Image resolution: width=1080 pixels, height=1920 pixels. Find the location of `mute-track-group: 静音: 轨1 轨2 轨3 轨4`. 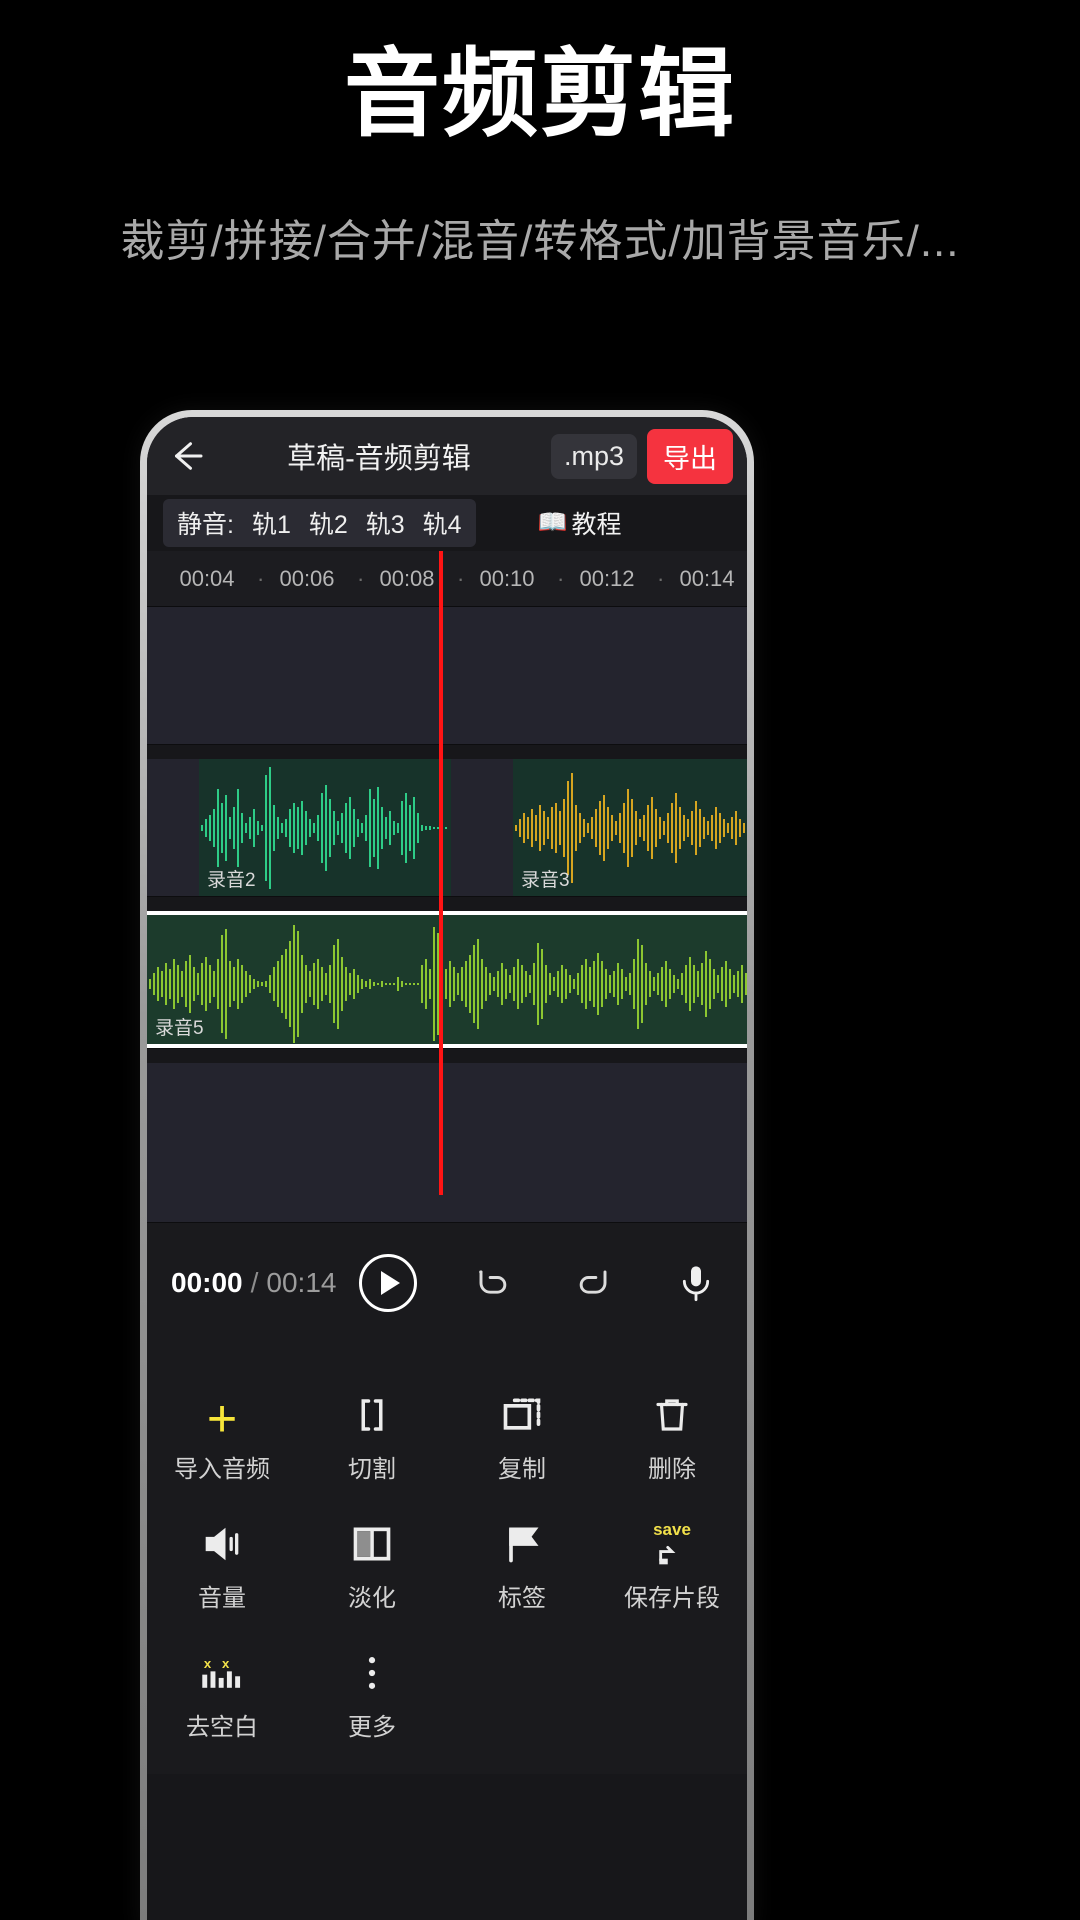

mute-track-group: 静音: 轨1 轨2 轨3 轨4 is located at coordinates (319, 523).